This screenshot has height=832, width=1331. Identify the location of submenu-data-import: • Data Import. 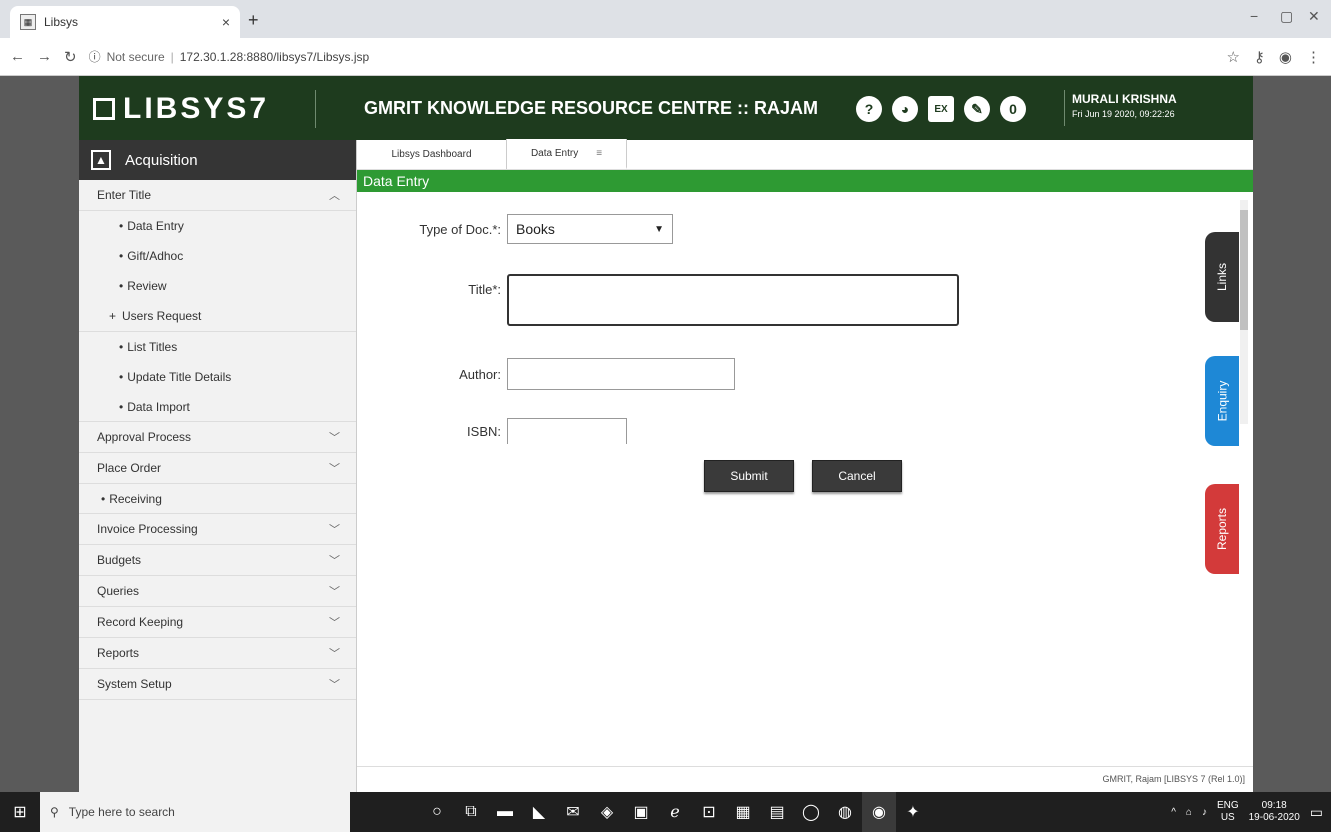
(217, 407).